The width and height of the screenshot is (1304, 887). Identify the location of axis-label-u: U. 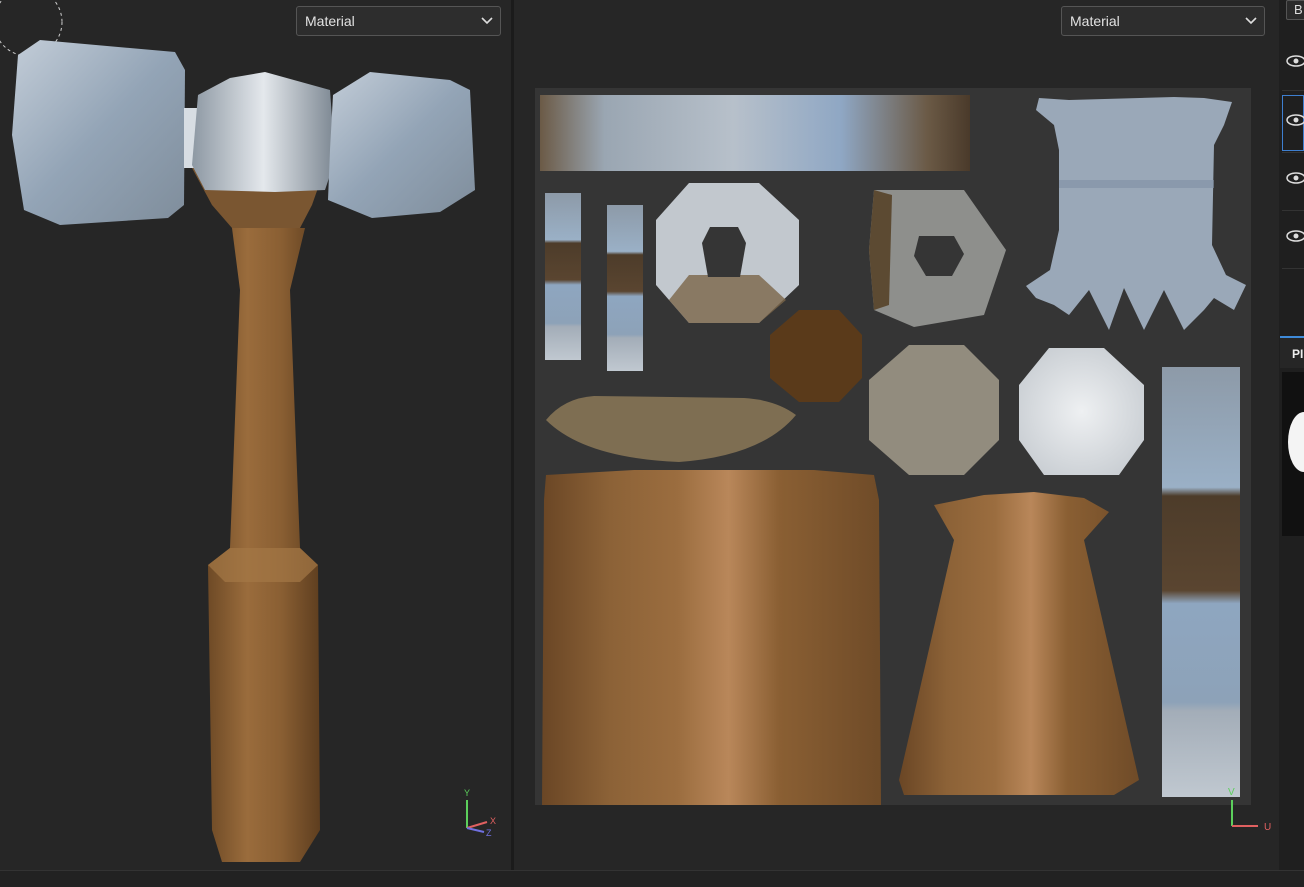
(1267, 827).